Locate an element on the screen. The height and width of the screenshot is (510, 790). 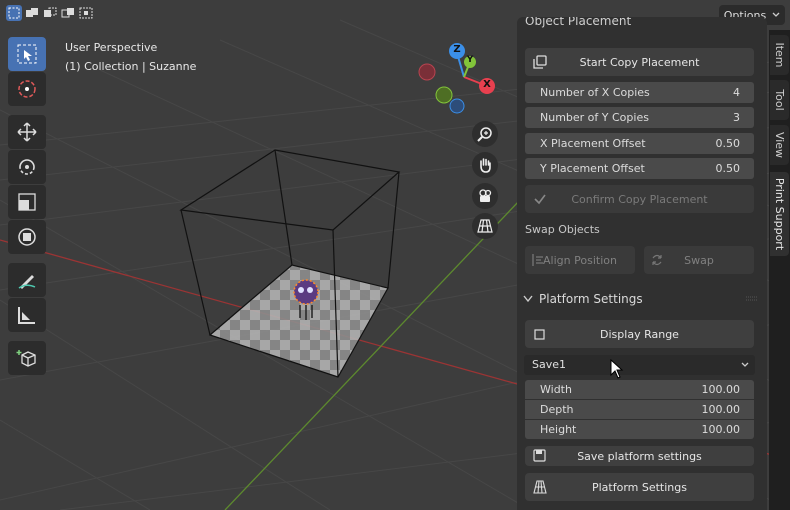
tab-view-label: View is located at coordinates (779, 145).